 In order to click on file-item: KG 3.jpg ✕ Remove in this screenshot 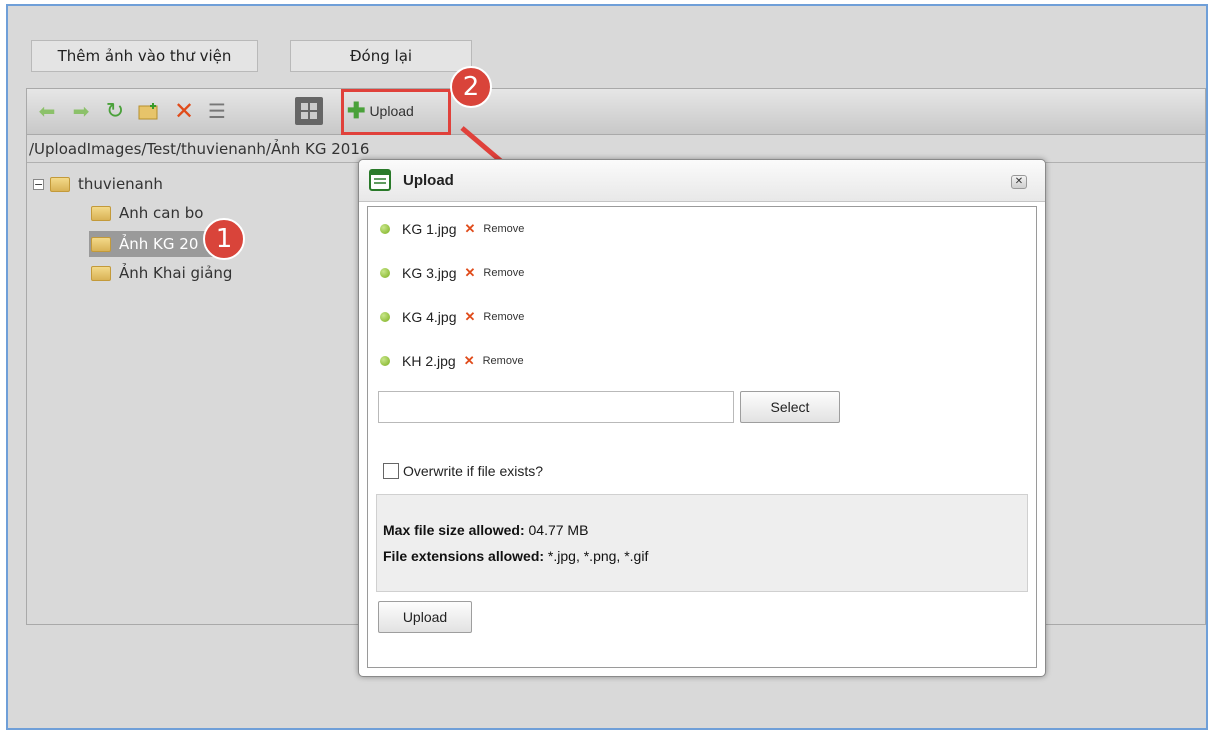, I will do `click(452, 273)`.